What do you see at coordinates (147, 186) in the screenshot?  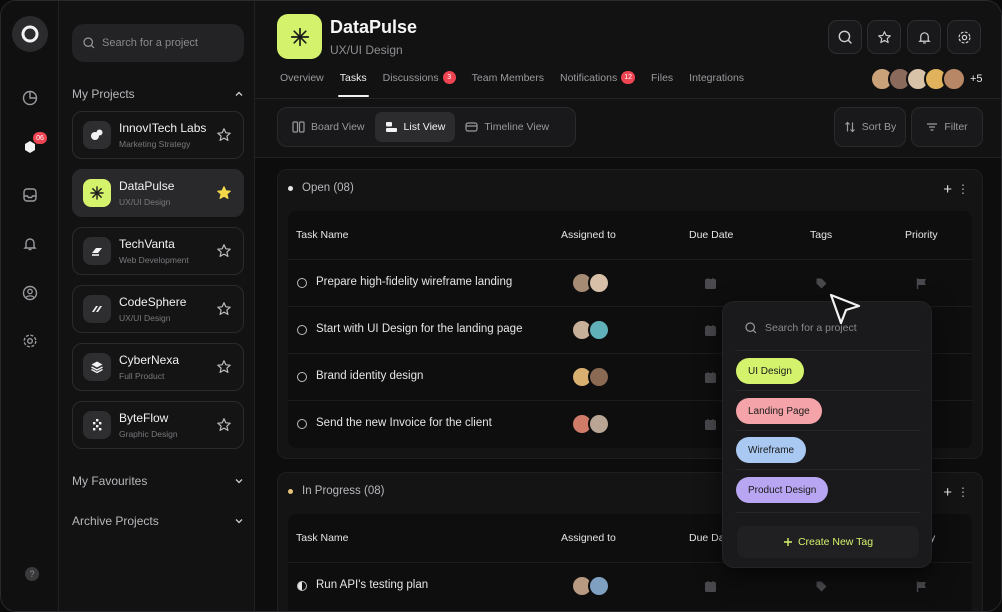 I see `project-name: DataPulse` at bounding box center [147, 186].